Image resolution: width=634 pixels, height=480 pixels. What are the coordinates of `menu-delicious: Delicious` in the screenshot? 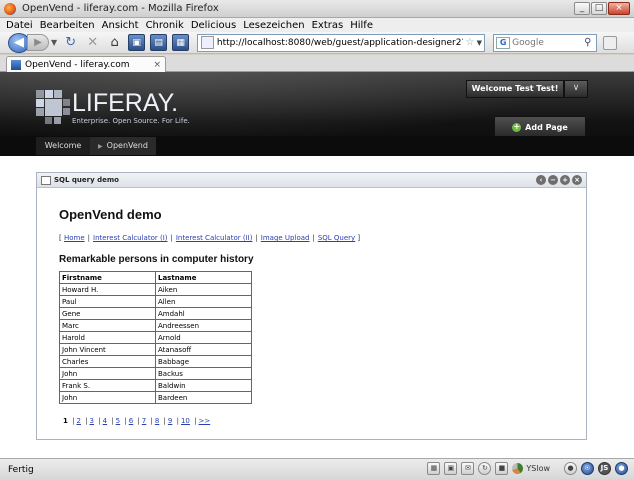 It's located at (213, 25).